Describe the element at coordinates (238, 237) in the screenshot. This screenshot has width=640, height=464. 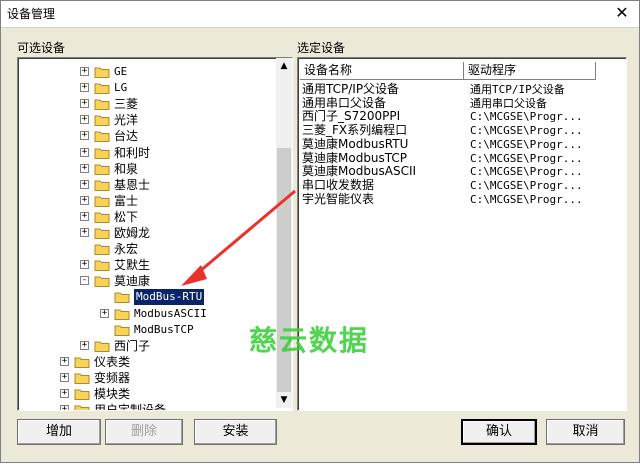
I see `annotation-arrow` at that location.